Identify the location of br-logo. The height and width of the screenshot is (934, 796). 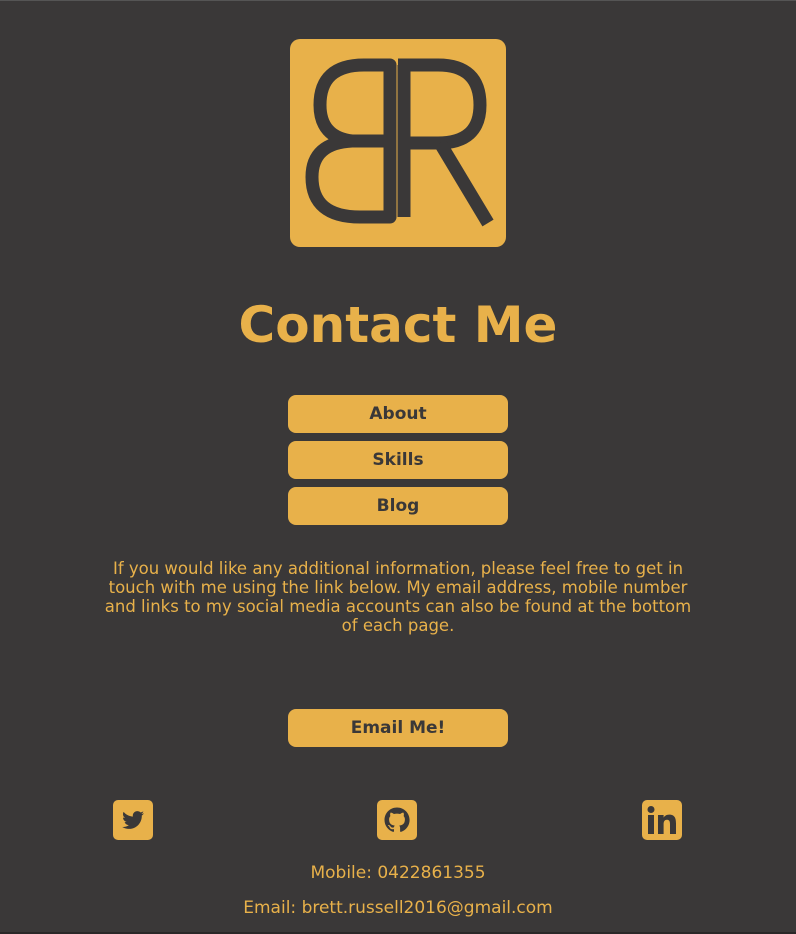
(398, 143).